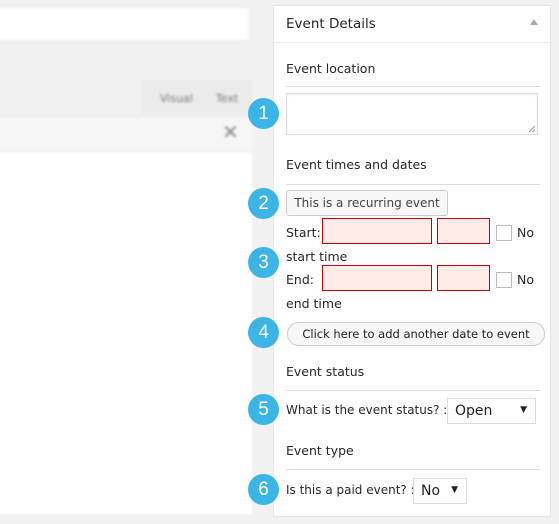 This screenshot has height=524, width=559. I want to click on start-label: Start:, so click(303, 232).